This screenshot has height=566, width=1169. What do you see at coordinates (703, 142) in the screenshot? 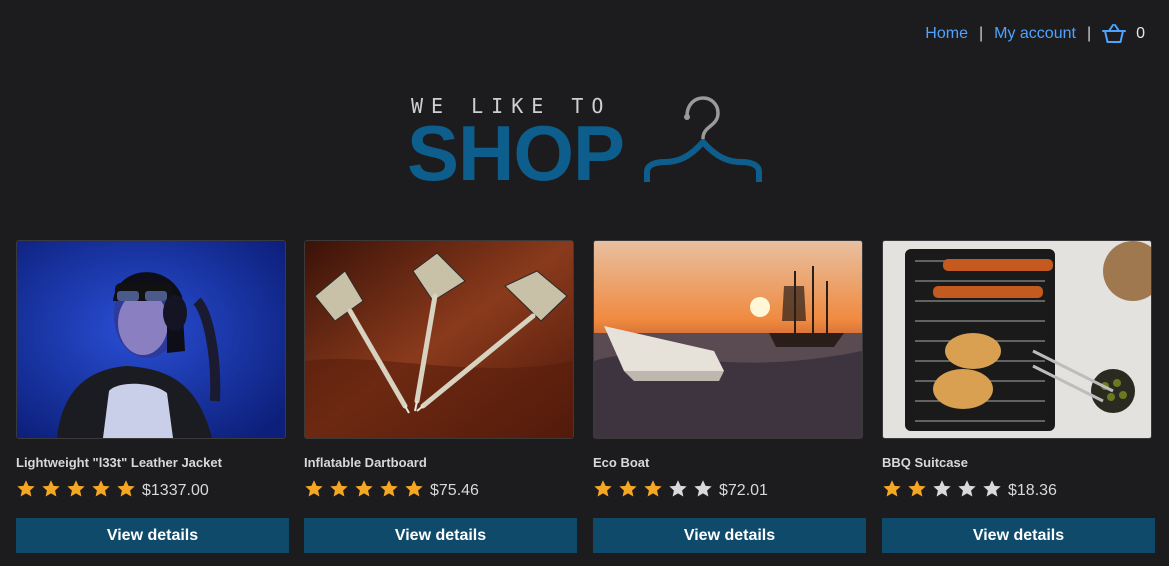
I see `clothes-hanger-icon` at bounding box center [703, 142].